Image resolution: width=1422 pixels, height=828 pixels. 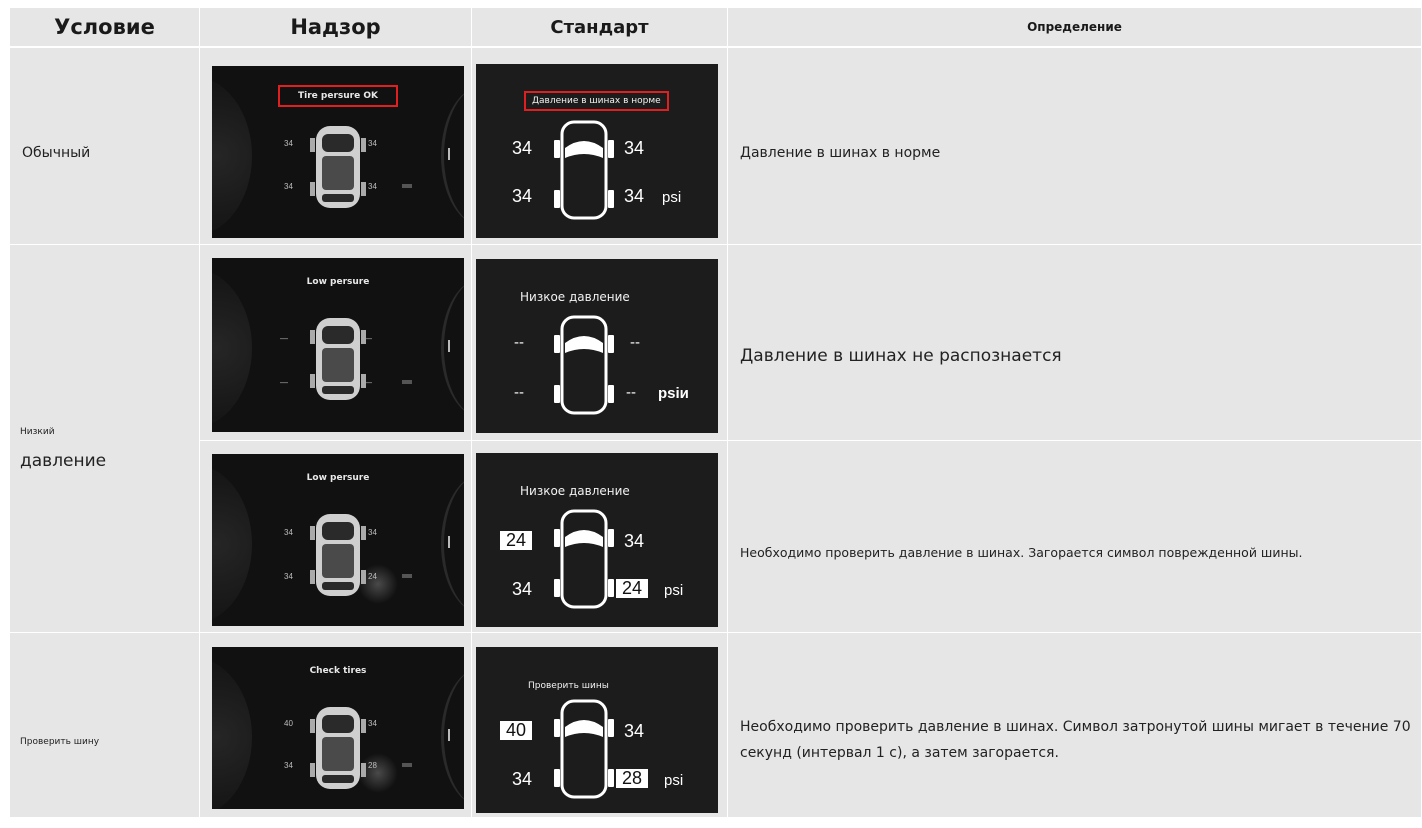 I want to click on row-low1-definition: Давление в шинах не распознается, so click(x=1075, y=343).